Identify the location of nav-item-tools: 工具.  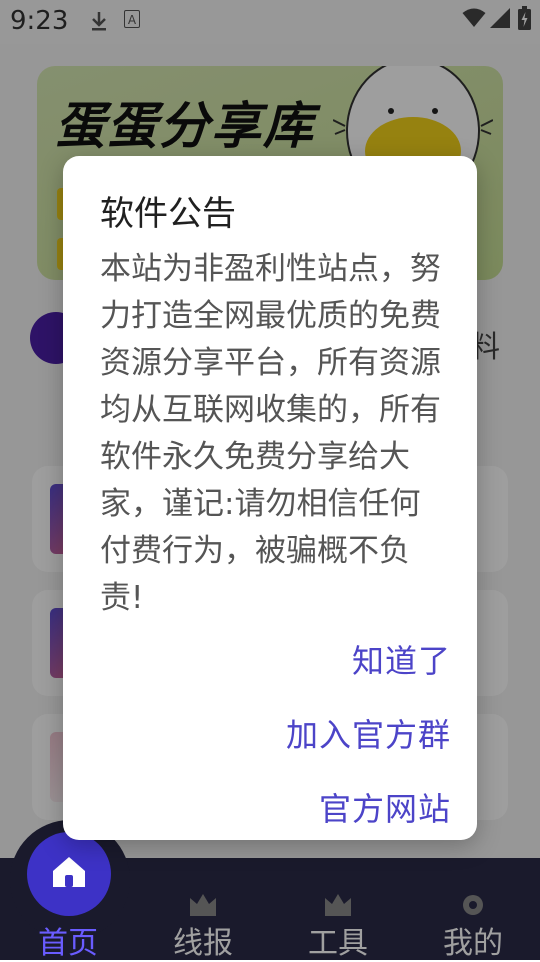
(338, 940).